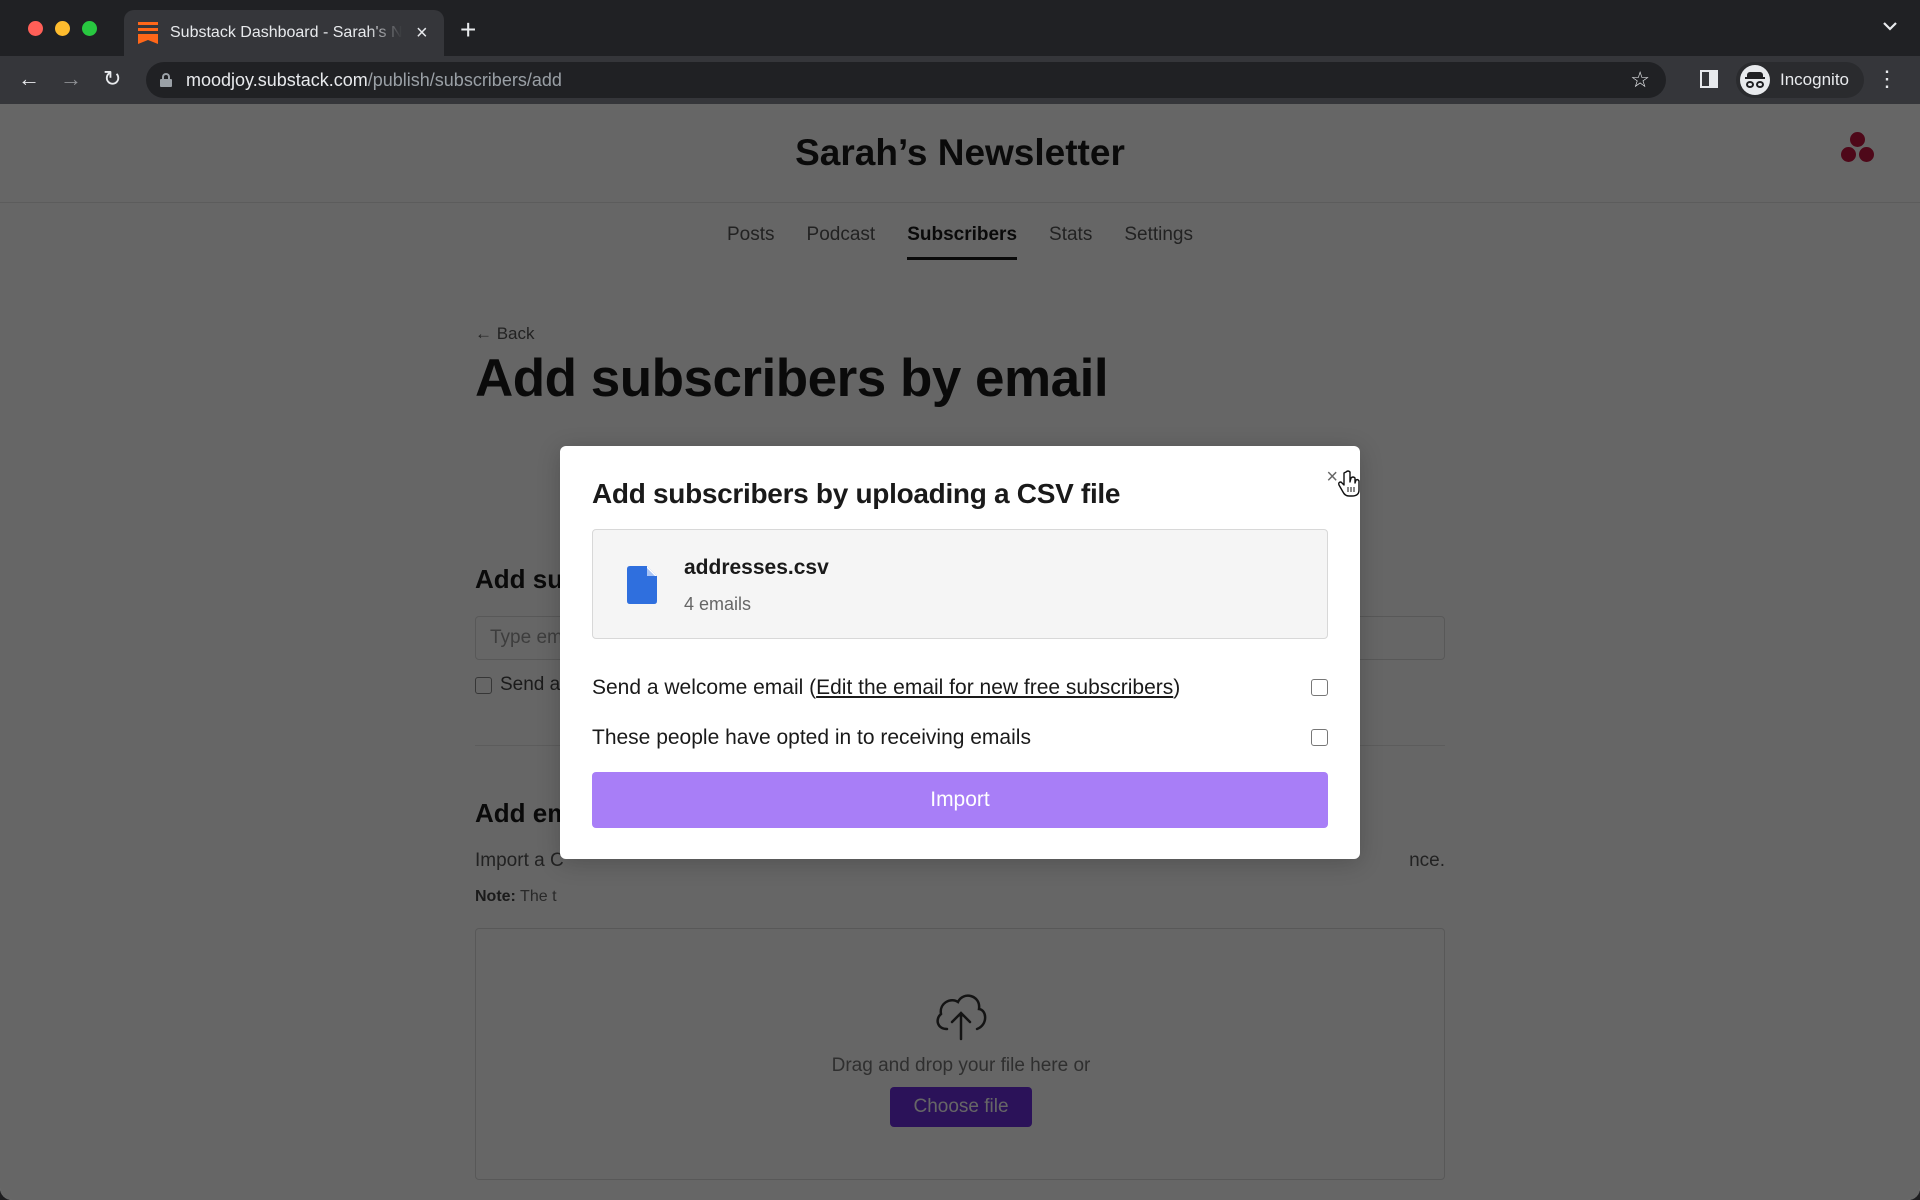 The width and height of the screenshot is (1920, 1200). What do you see at coordinates (994, 687) in the screenshot?
I see `edit-welcome-email-link: Edit the email for new free subscribers` at bounding box center [994, 687].